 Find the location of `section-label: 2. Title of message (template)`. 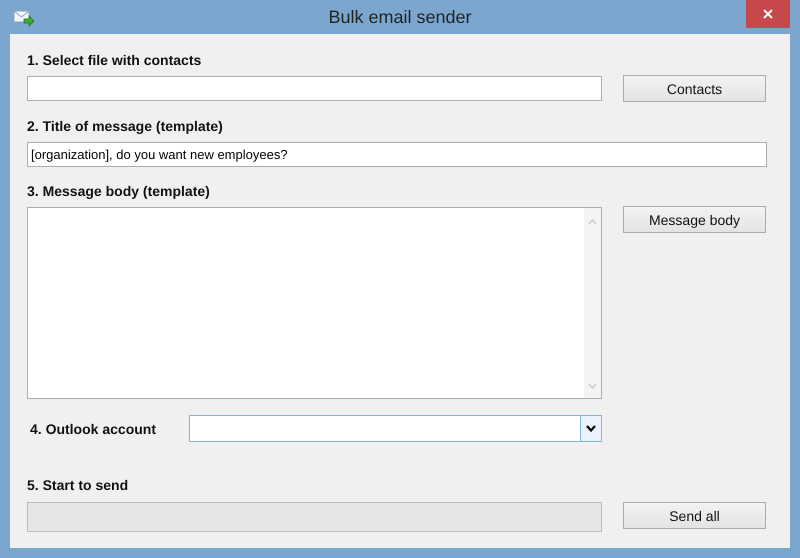

section-label: 2. Title of message (template) is located at coordinates (125, 126).